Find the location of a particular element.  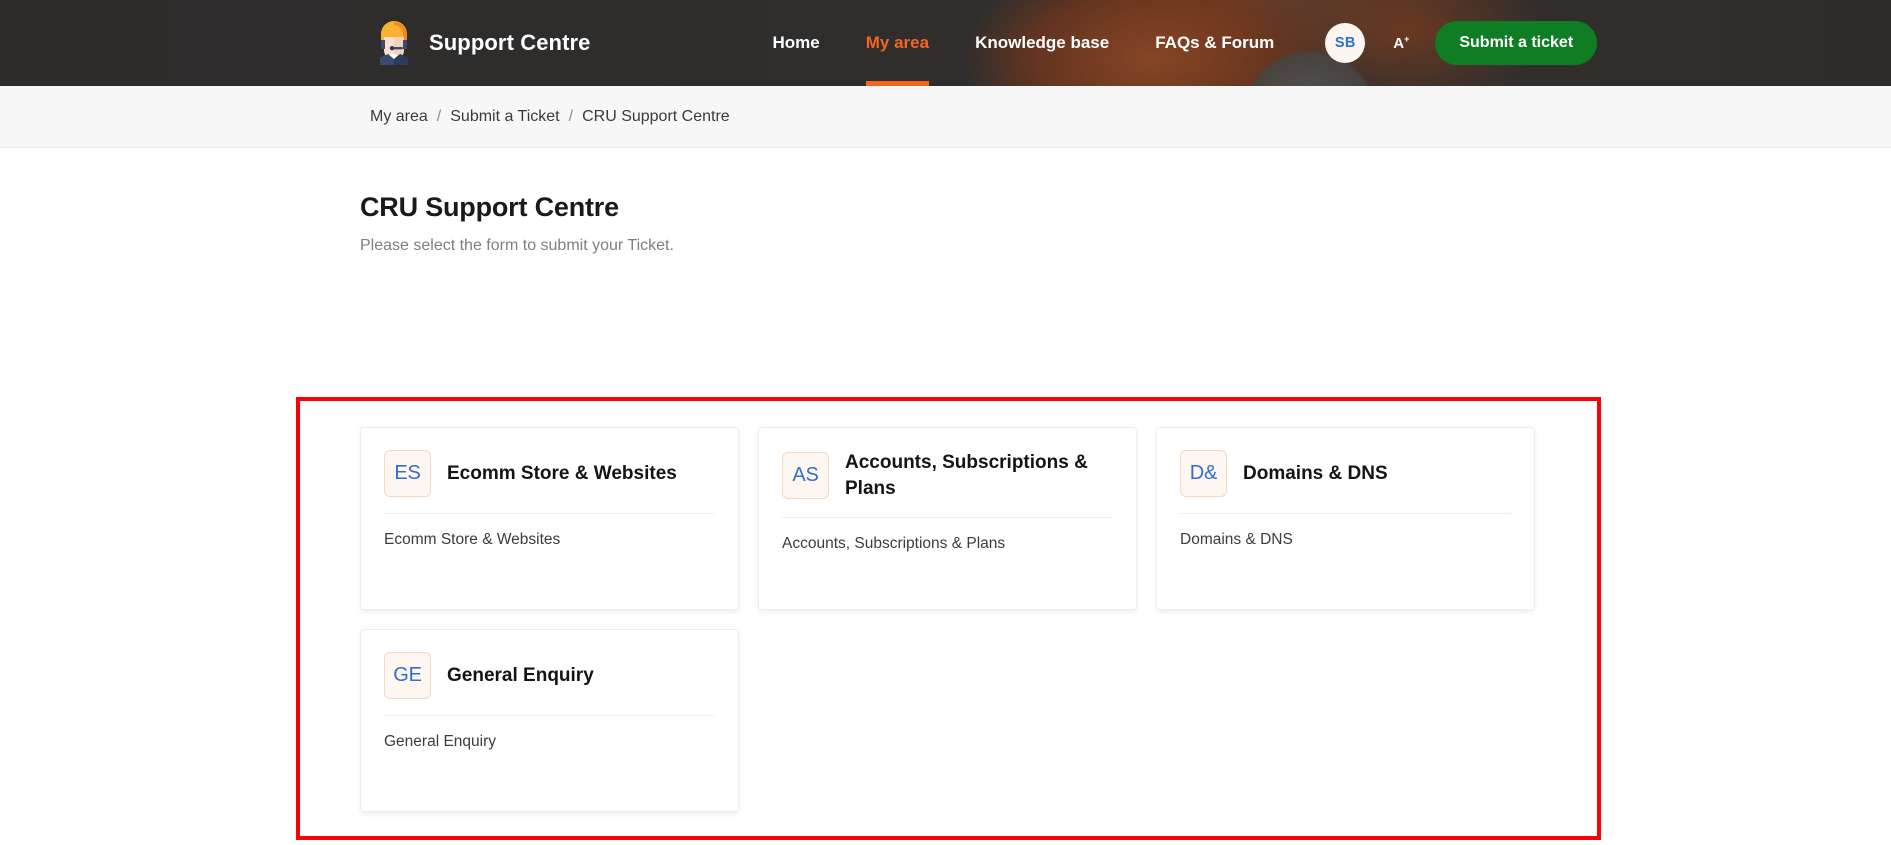

card-badge-icon: GE is located at coordinates (407, 675).